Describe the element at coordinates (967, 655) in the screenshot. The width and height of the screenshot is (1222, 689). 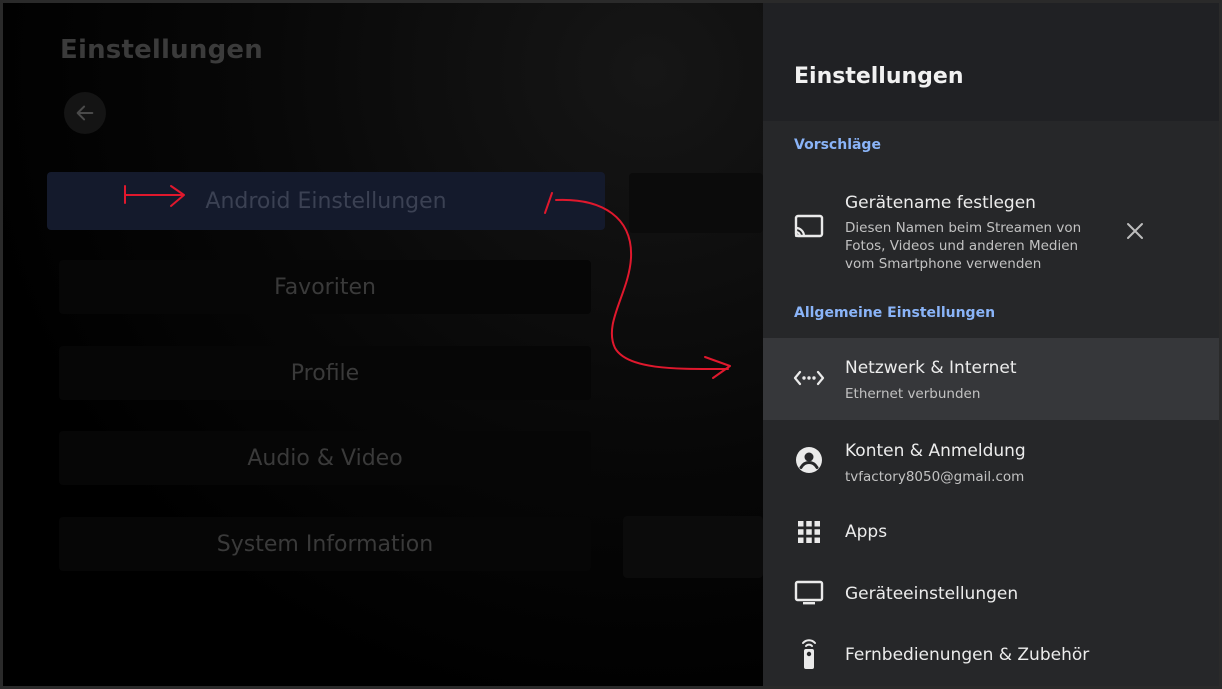
I see `settings-item-title: Fernbedienungen & Zubehör` at that location.